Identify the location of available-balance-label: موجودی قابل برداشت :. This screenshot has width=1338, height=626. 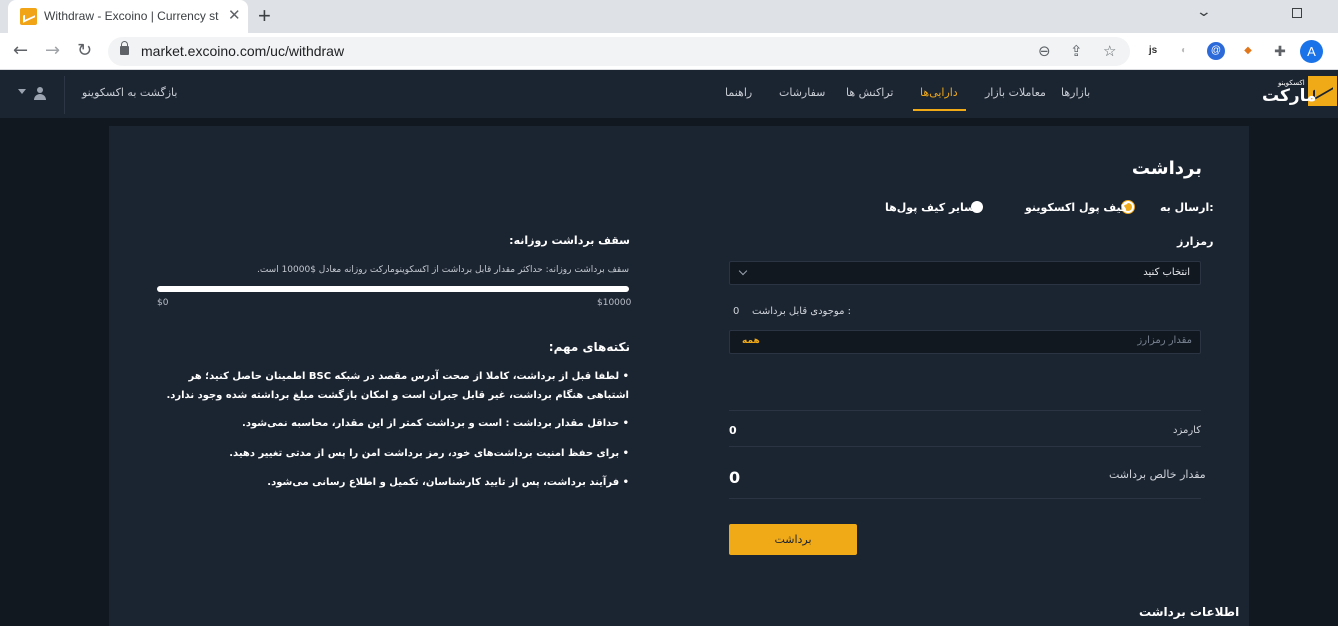
(801, 311).